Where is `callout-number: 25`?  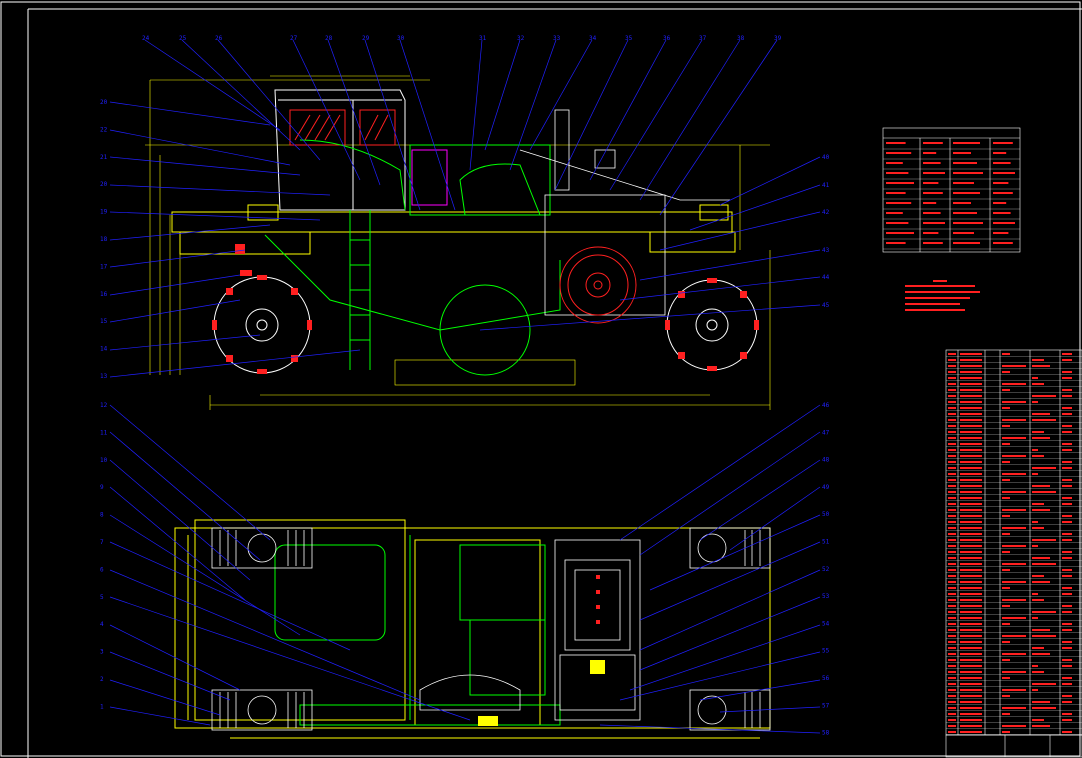
callout-number: 25 is located at coordinates (183, 38).